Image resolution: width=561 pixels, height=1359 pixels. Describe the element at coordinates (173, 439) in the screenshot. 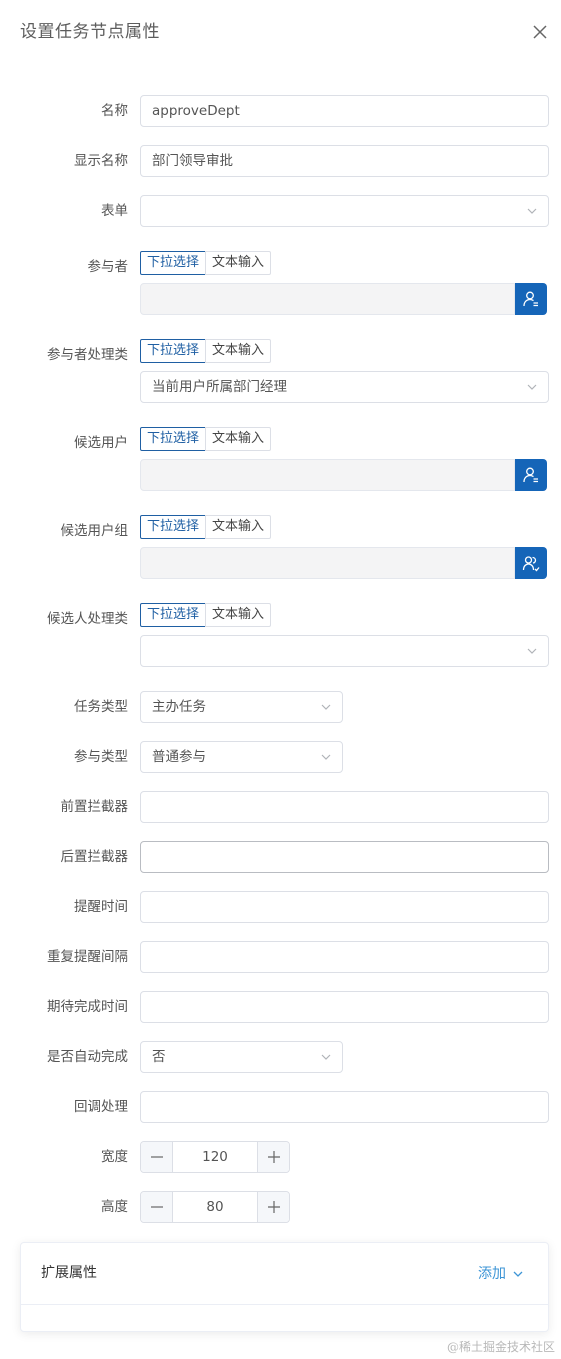

I see `candidate-users-mode-dropdown: 下拉选择` at that location.